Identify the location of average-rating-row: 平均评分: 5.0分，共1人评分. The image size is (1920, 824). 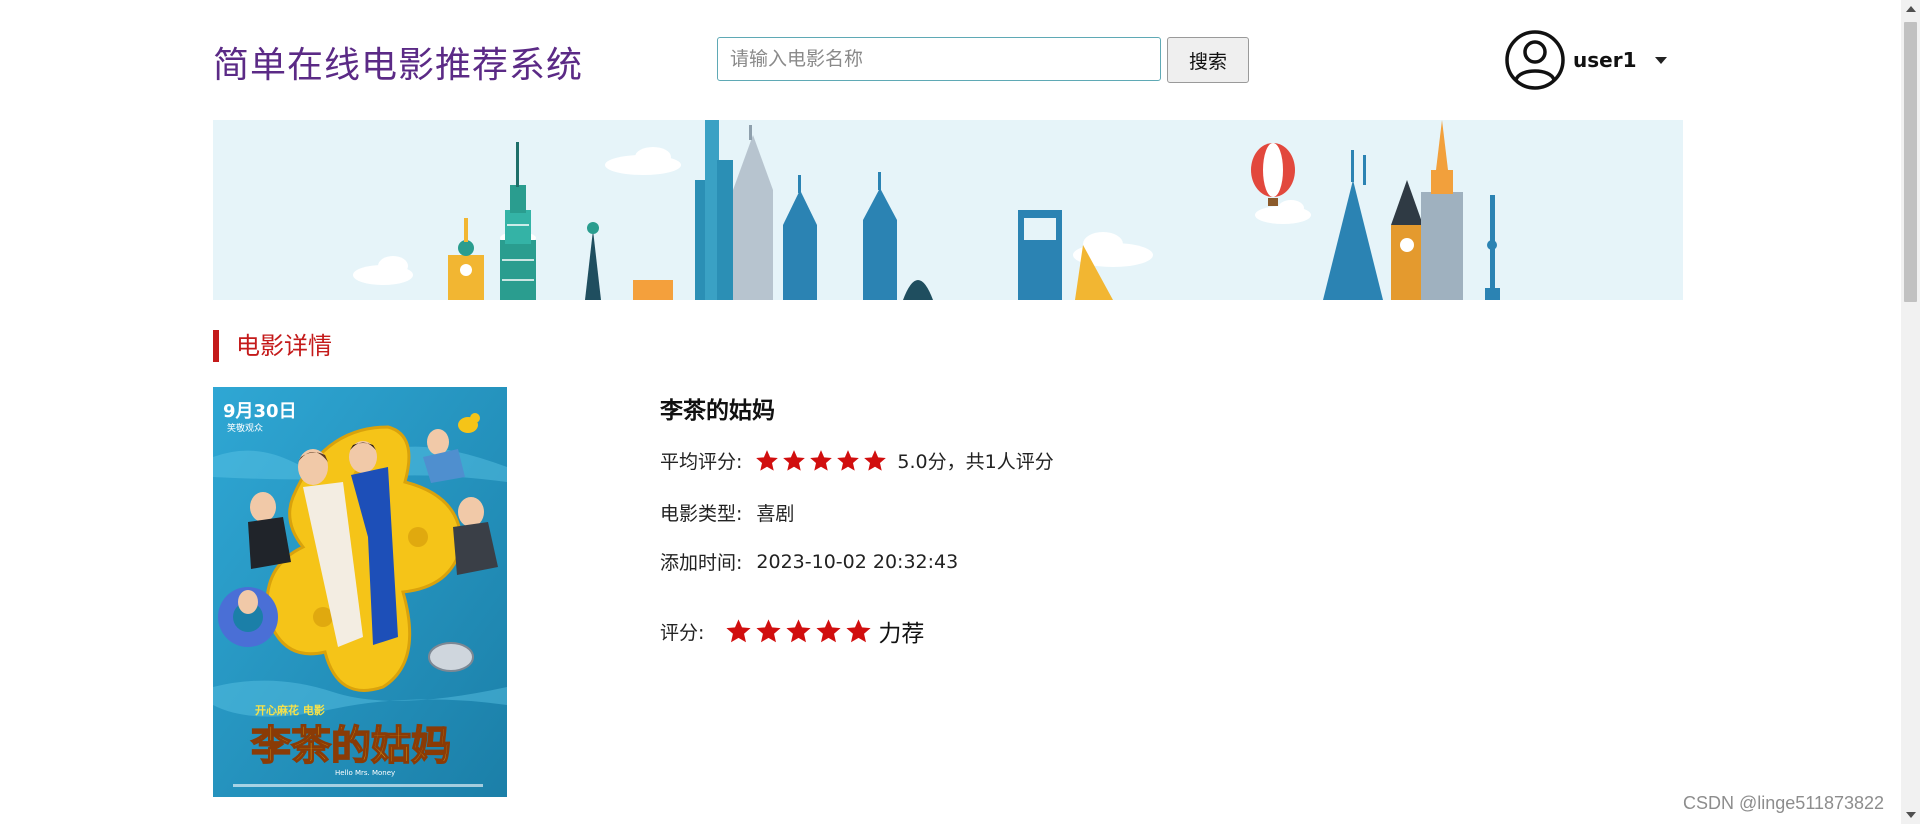
(857, 460).